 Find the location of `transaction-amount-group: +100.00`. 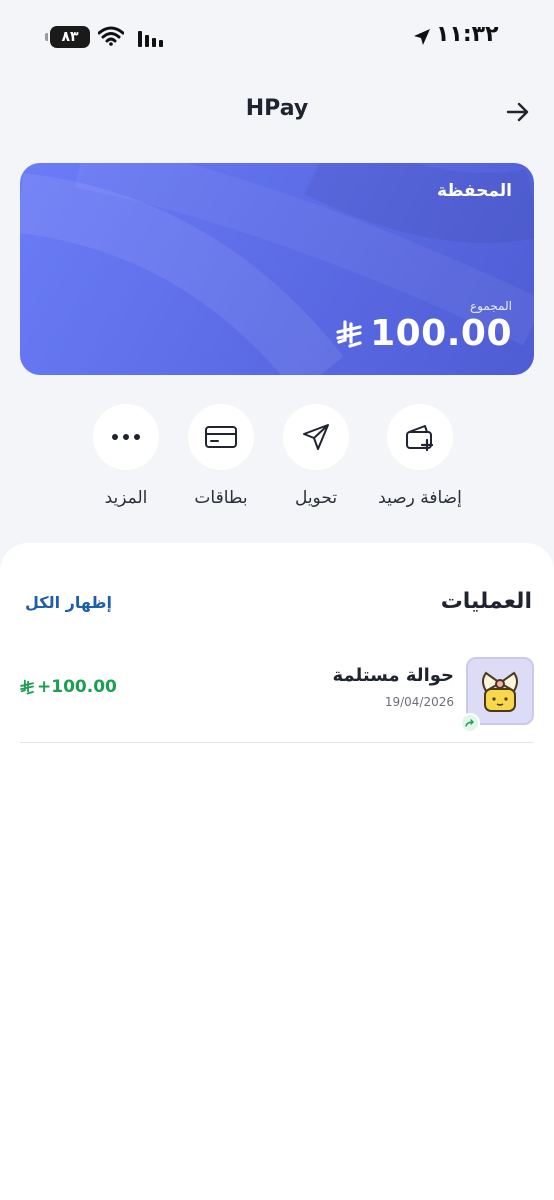

transaction-amount-group: +100.00 is located at coordinates (68, 687).